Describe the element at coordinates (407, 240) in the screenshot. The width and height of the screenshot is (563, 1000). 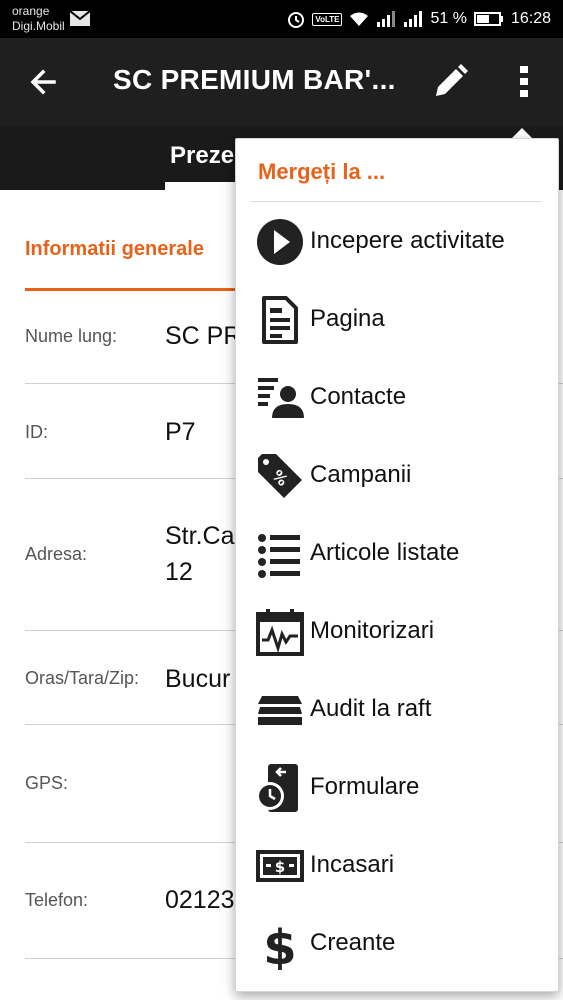
I see `menu-item-label: Incepere activitate` at that location.